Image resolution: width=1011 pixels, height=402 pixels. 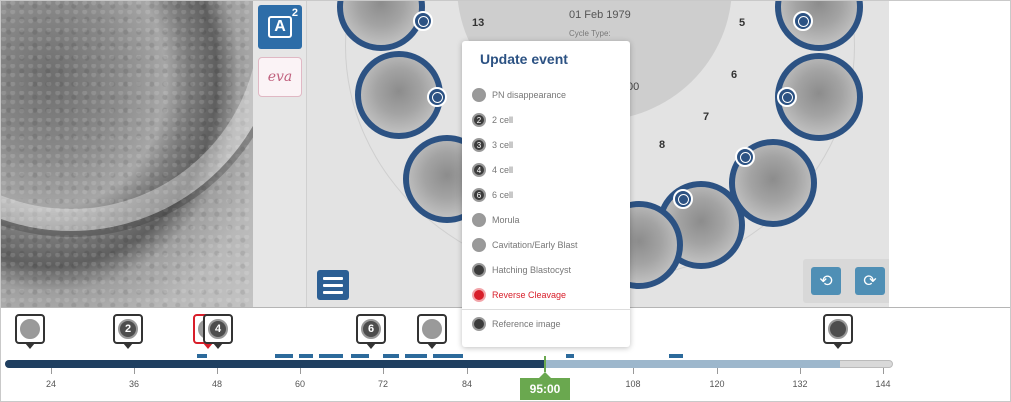 What do you see at coordinates (734, 75) in the screenshot?
I see `well-number: 6` at bounding box center [734, 75].